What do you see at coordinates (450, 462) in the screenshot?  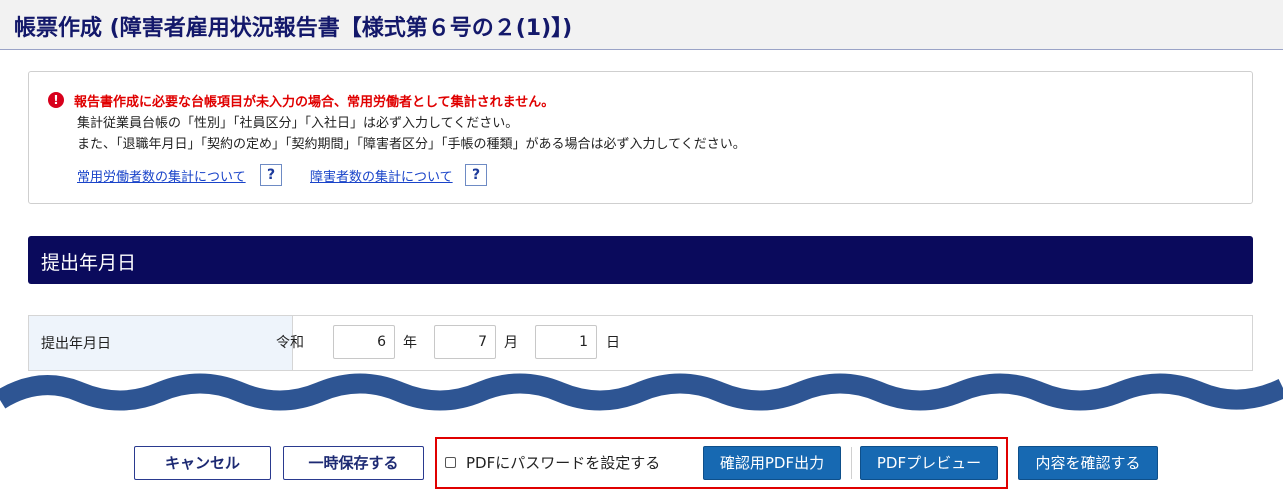 I see `pdf-password-checkbox` at bounding box center [450, 462].